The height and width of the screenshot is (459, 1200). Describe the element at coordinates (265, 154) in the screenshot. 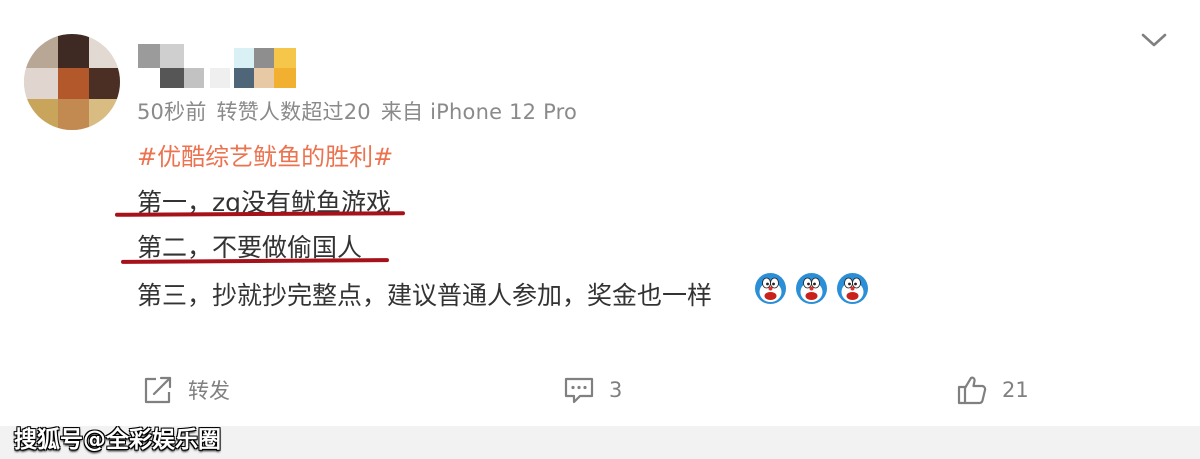

I see `hashtag-link: #优酷综艺鱿鱼的胜利#` at that location.